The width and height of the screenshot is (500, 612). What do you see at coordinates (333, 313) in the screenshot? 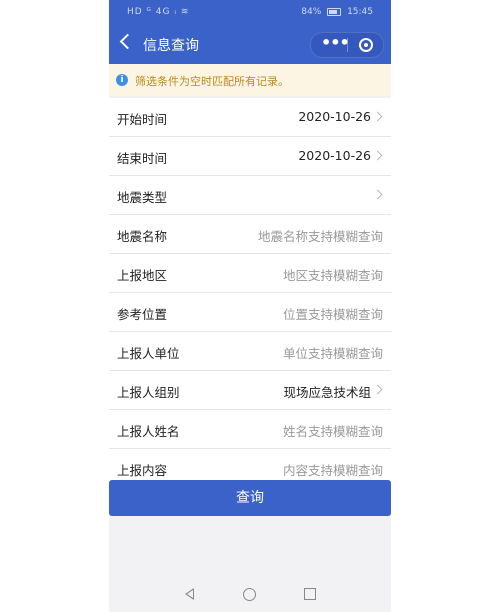
I see `reference-location-input: 位置支持模糊查询` at bounding box center [333, 313].